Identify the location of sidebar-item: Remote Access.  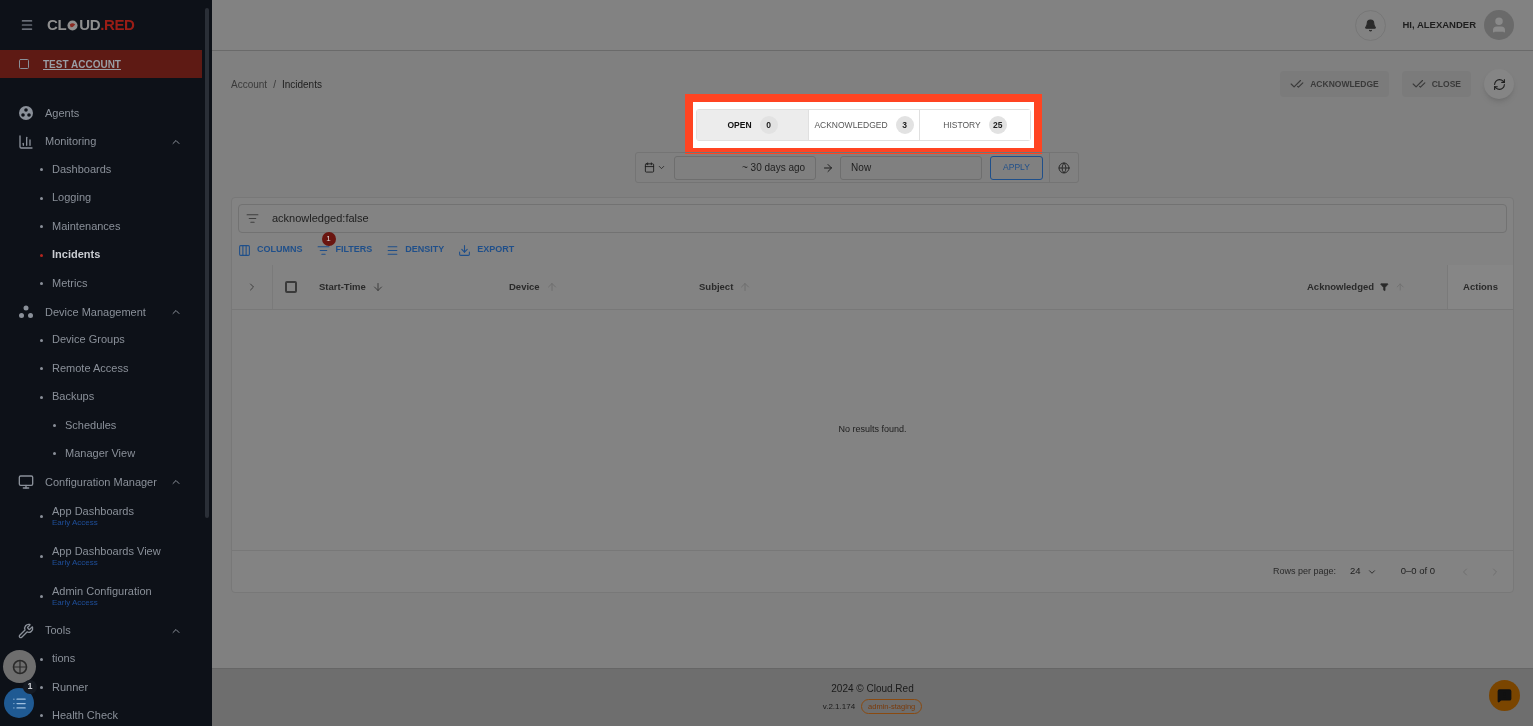
(90, 368).